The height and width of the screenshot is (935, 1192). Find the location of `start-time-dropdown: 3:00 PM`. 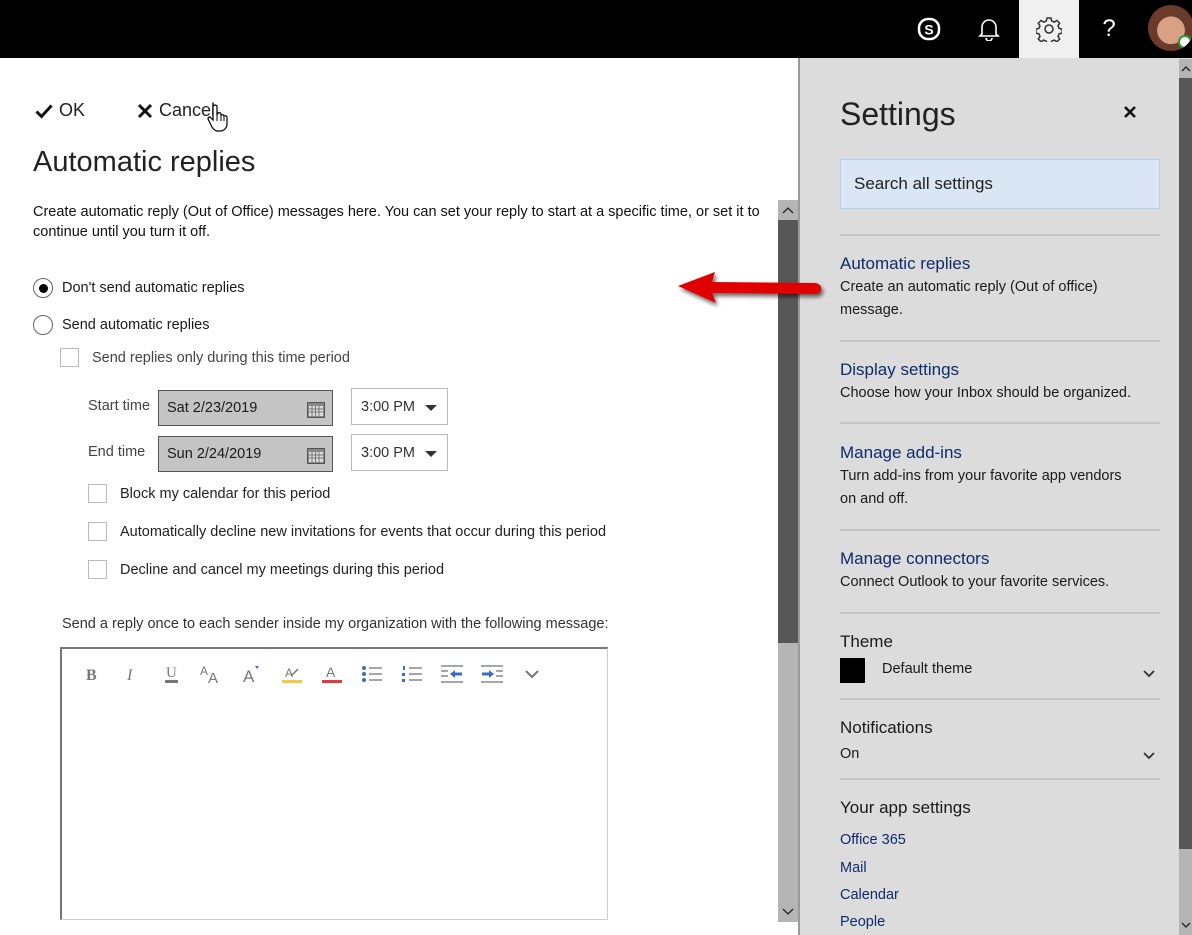

start-time-dropdown: 3:00 PM is located at coordinates (399, 406).